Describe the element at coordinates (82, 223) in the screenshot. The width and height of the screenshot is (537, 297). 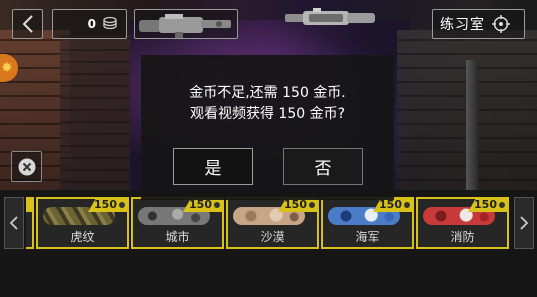
I see `skin-card: 150 虎纹` at that location.